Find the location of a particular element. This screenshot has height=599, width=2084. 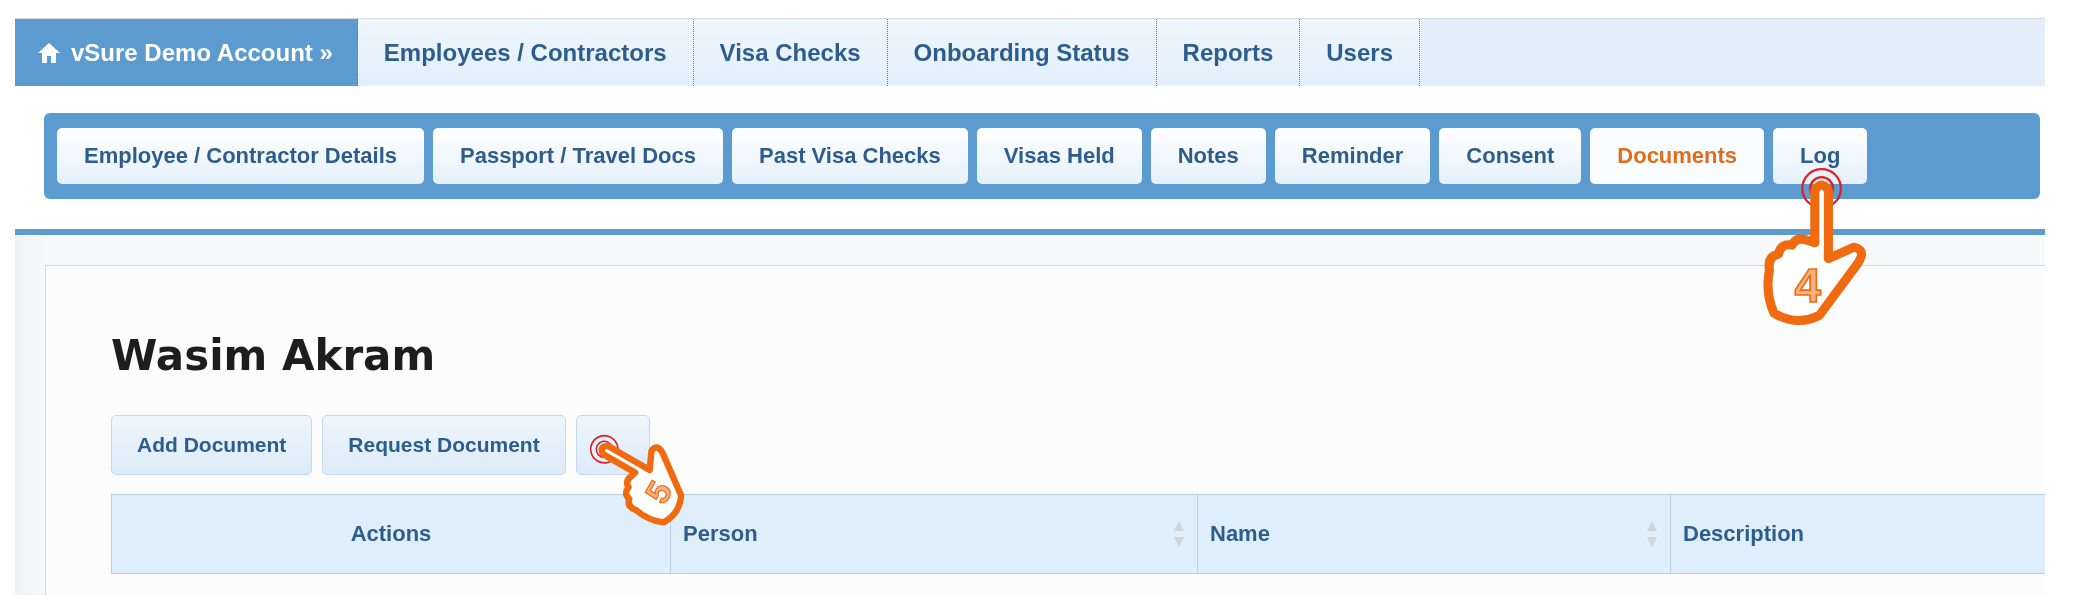

column-header: Description is located at coordinates (1744, 534).